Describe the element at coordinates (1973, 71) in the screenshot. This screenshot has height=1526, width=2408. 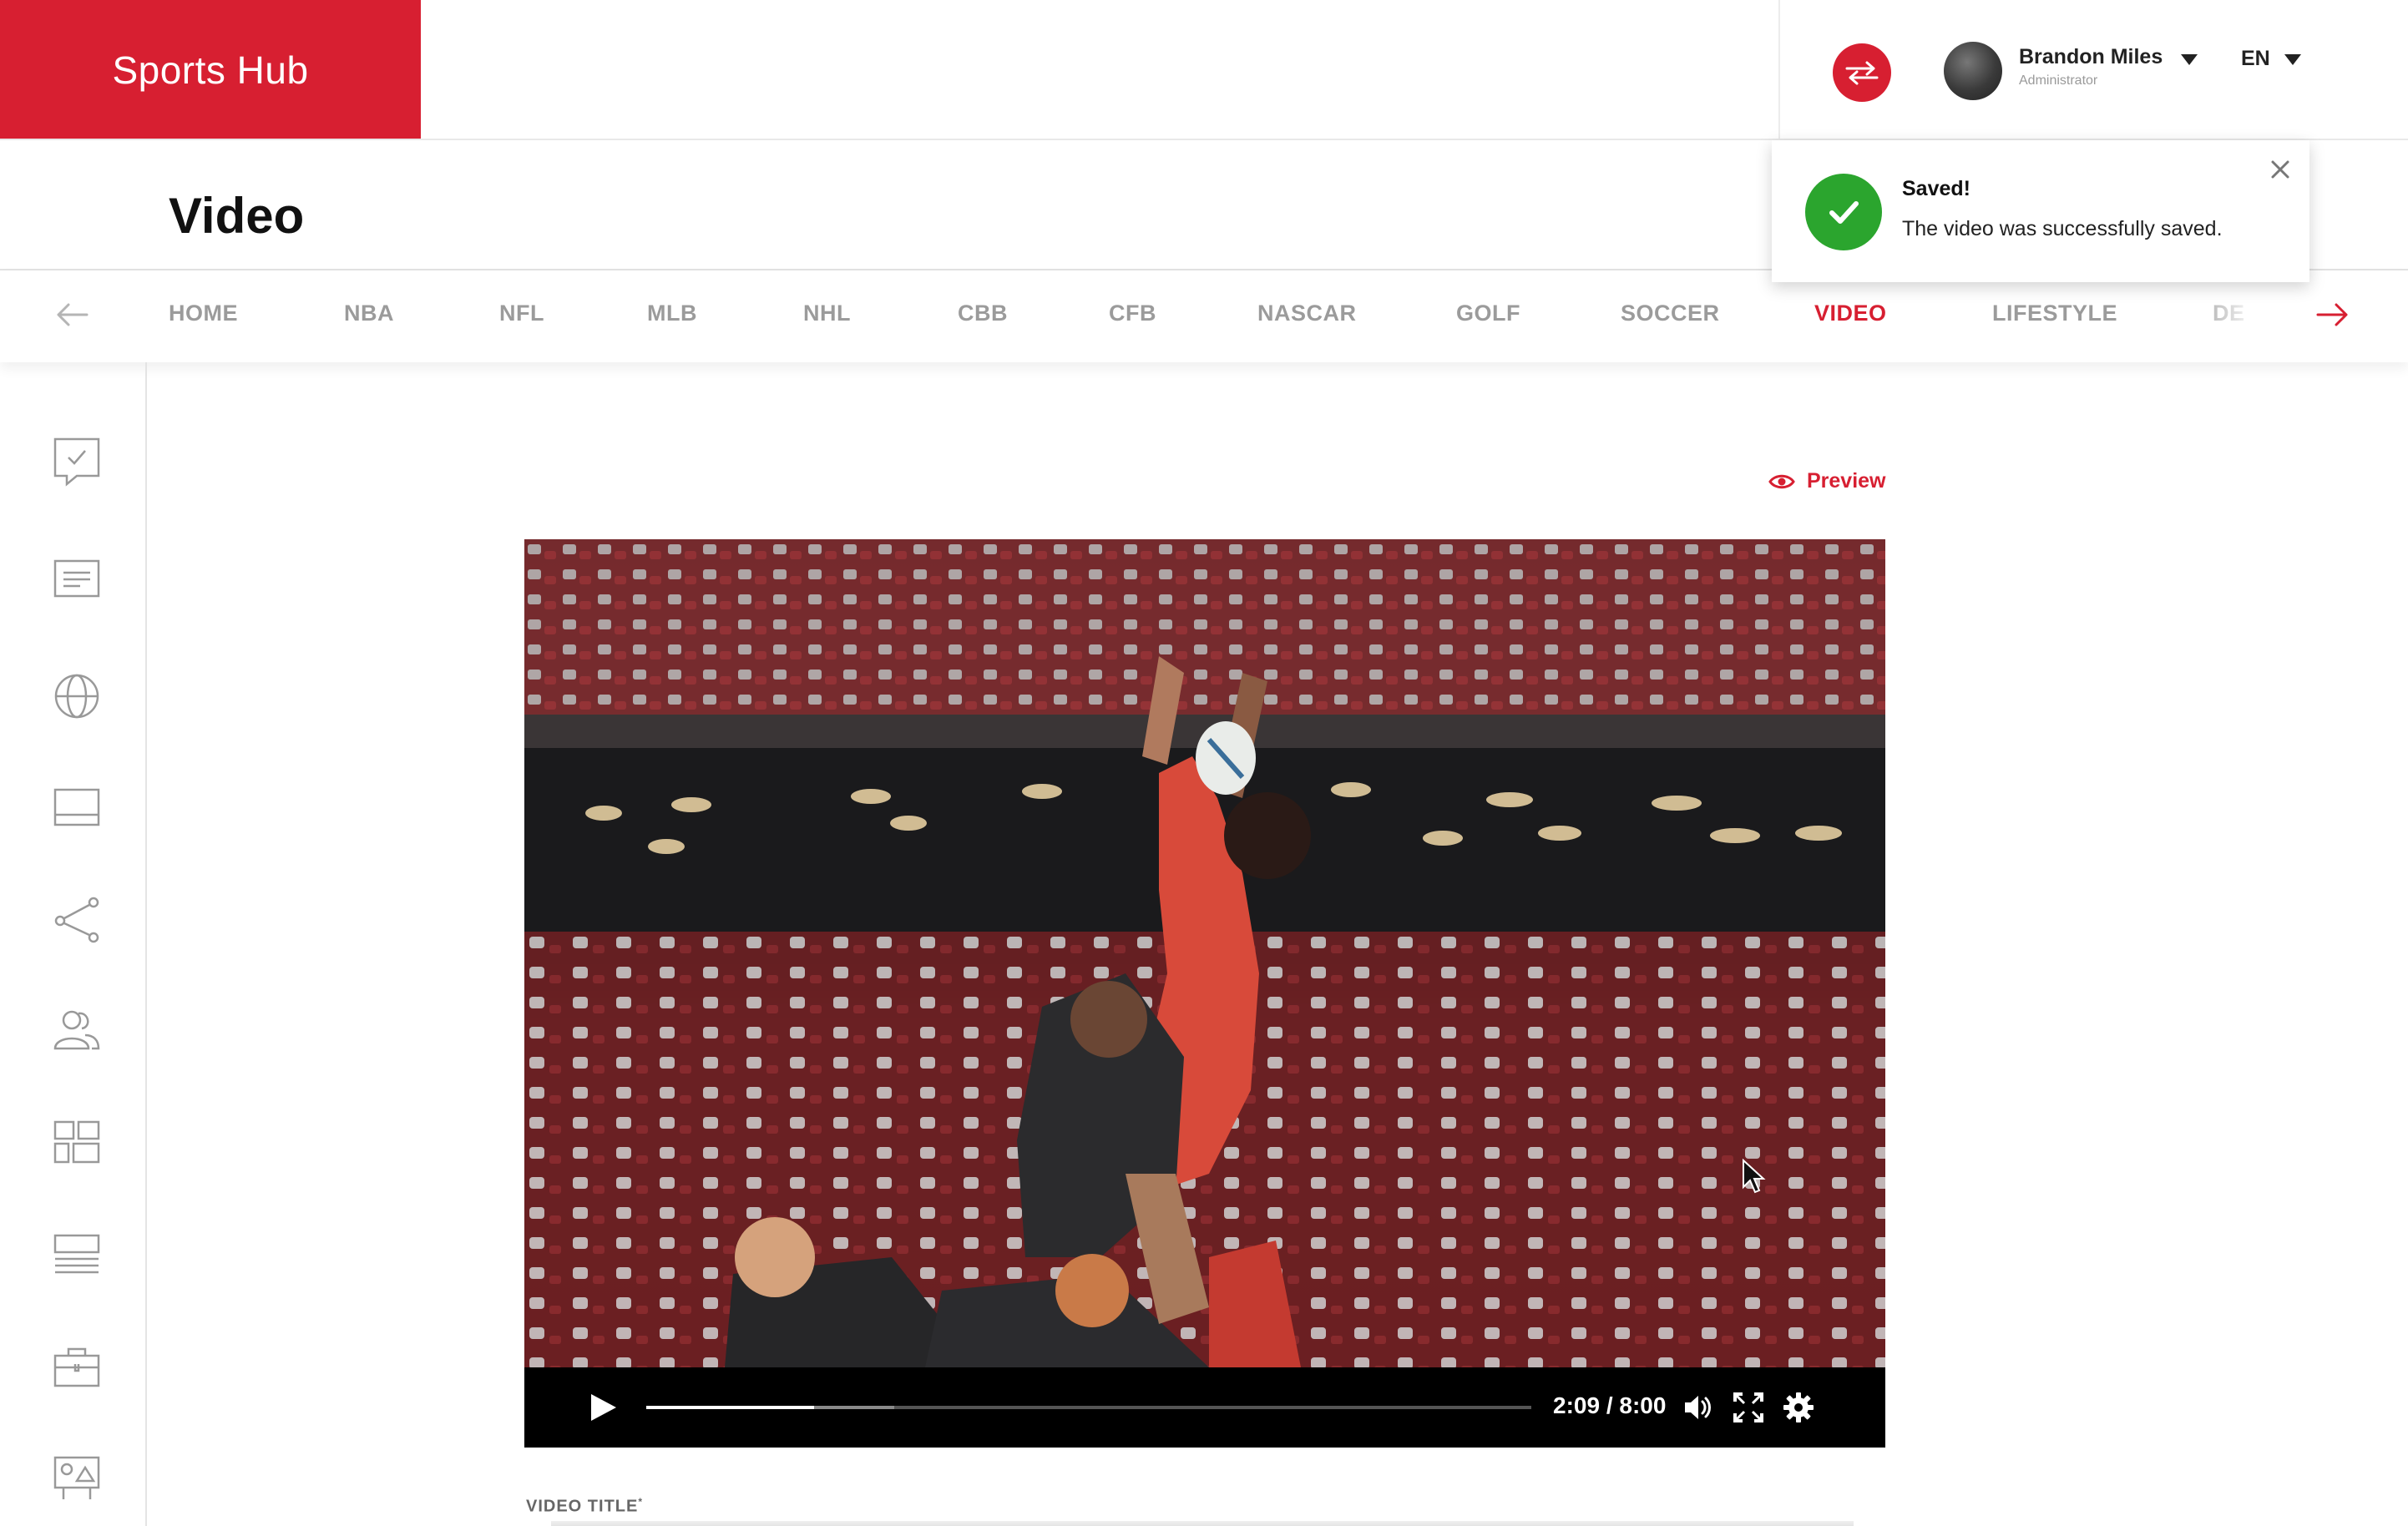
I see `avatar` at that location.